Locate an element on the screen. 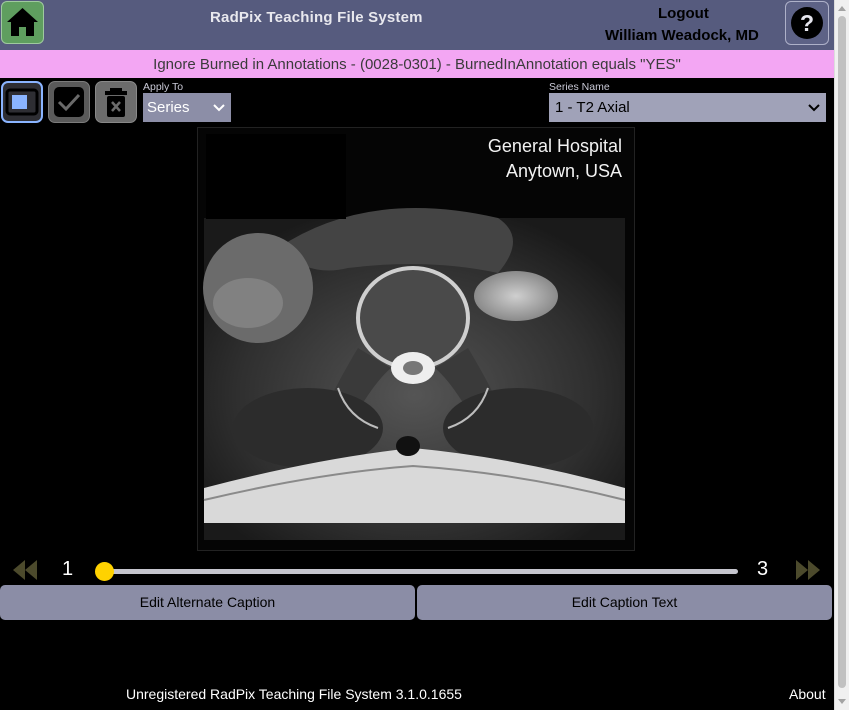  app-title: RadPix Teaching File System is located at coordinates (316, 17).